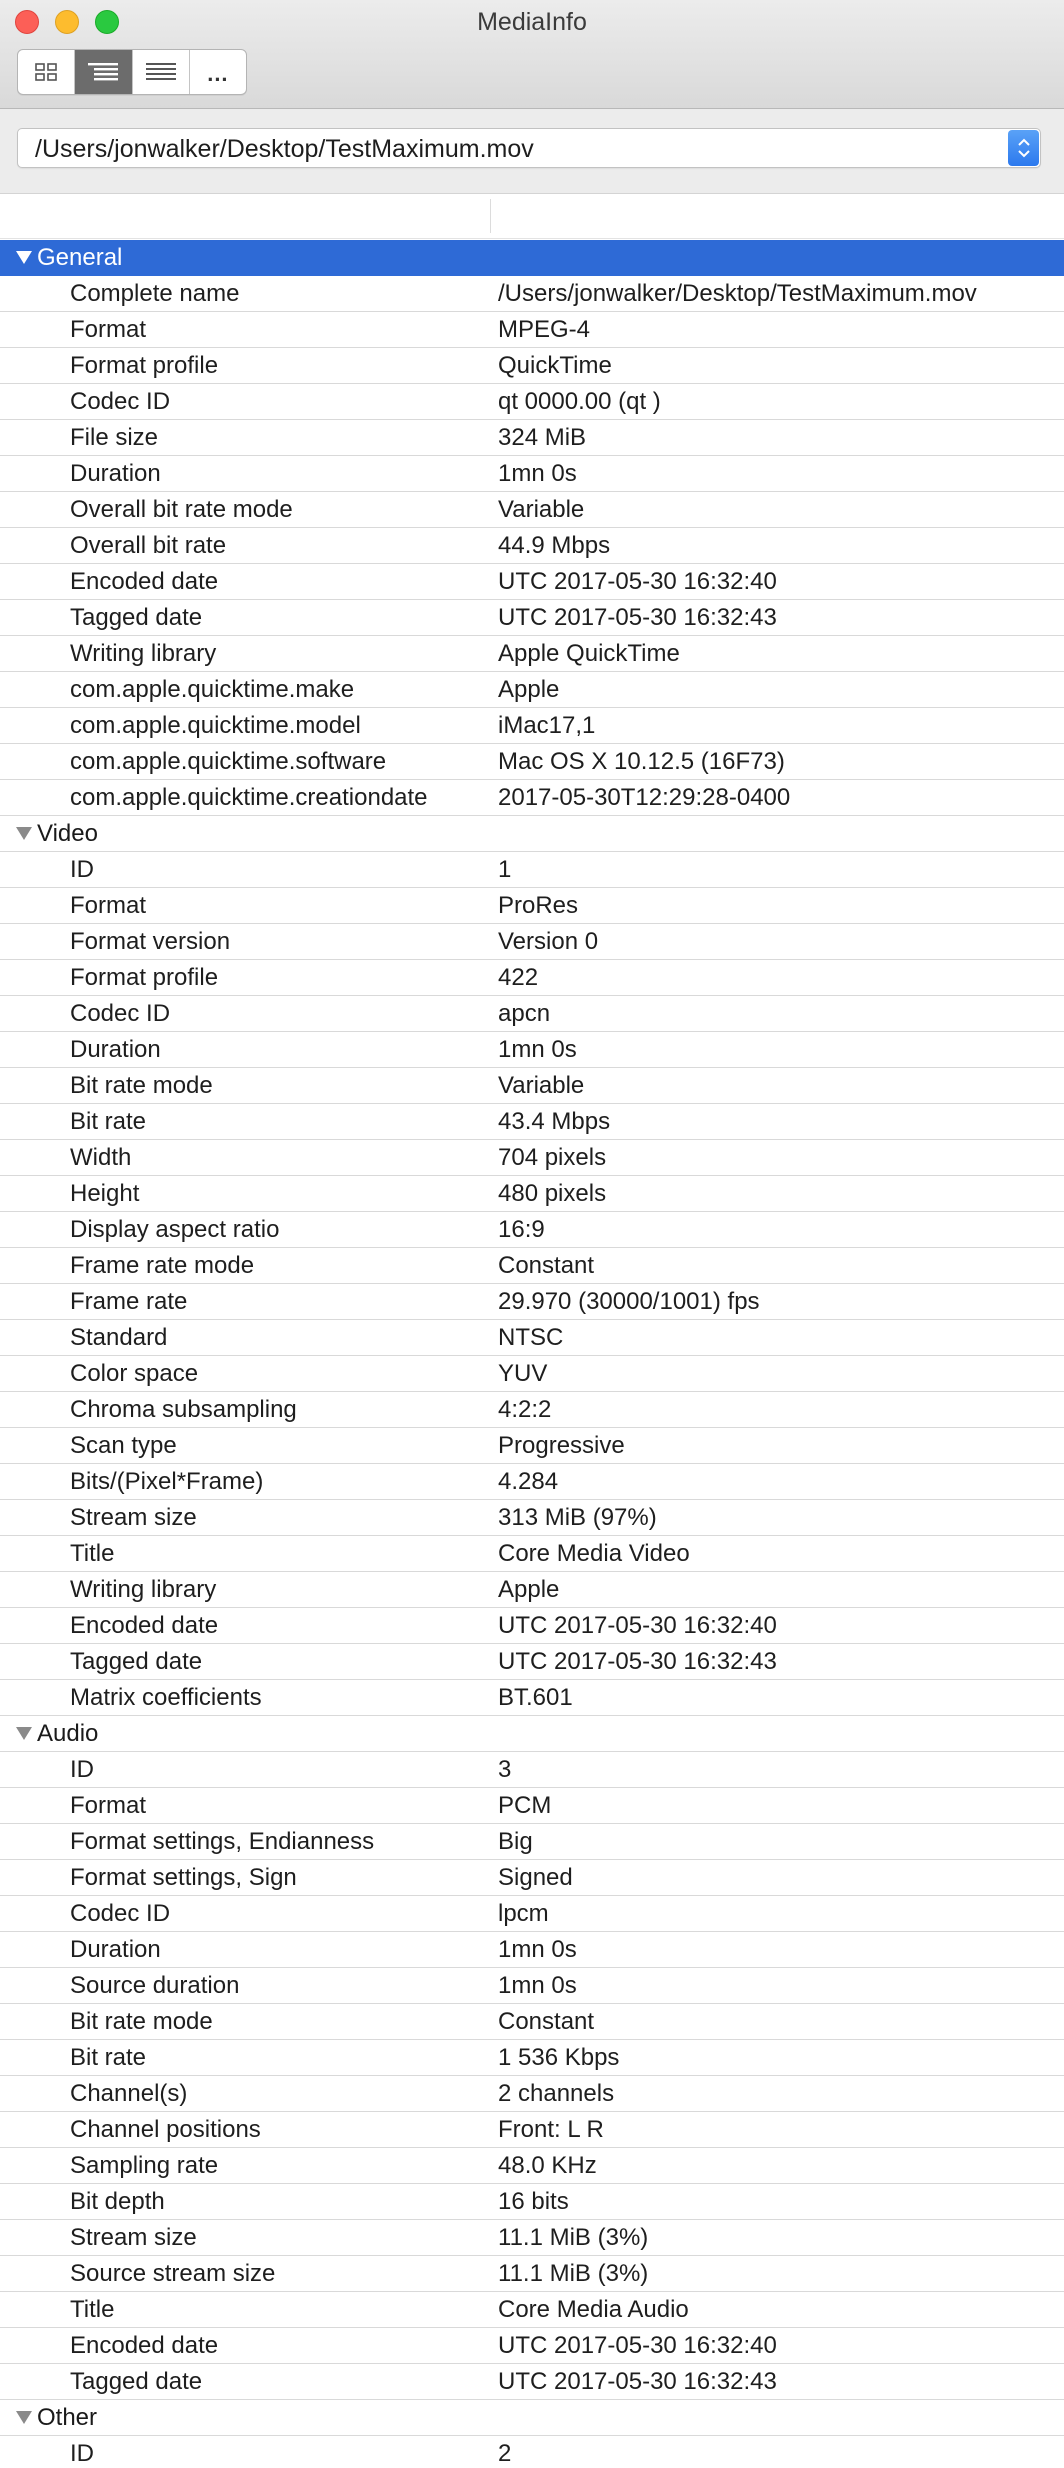 The width and height of the screenshot is (1064, 2468). Describe the element at coordinates (528, 1481) in the screenshot. I see `property-value: 4.284` at that location.